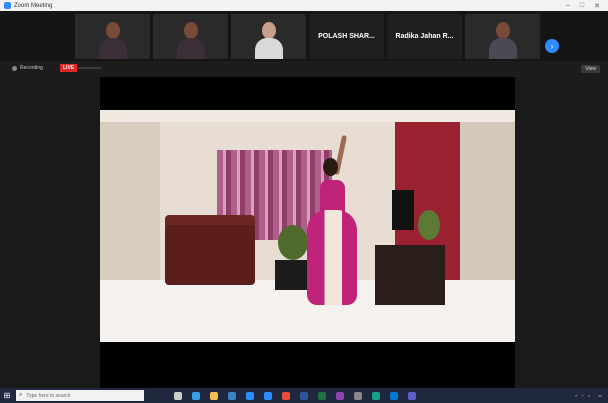 Image resolution: width=608 pixels, height=403 pixels. I want to click on network-icon: ◔, so click(582, 395).